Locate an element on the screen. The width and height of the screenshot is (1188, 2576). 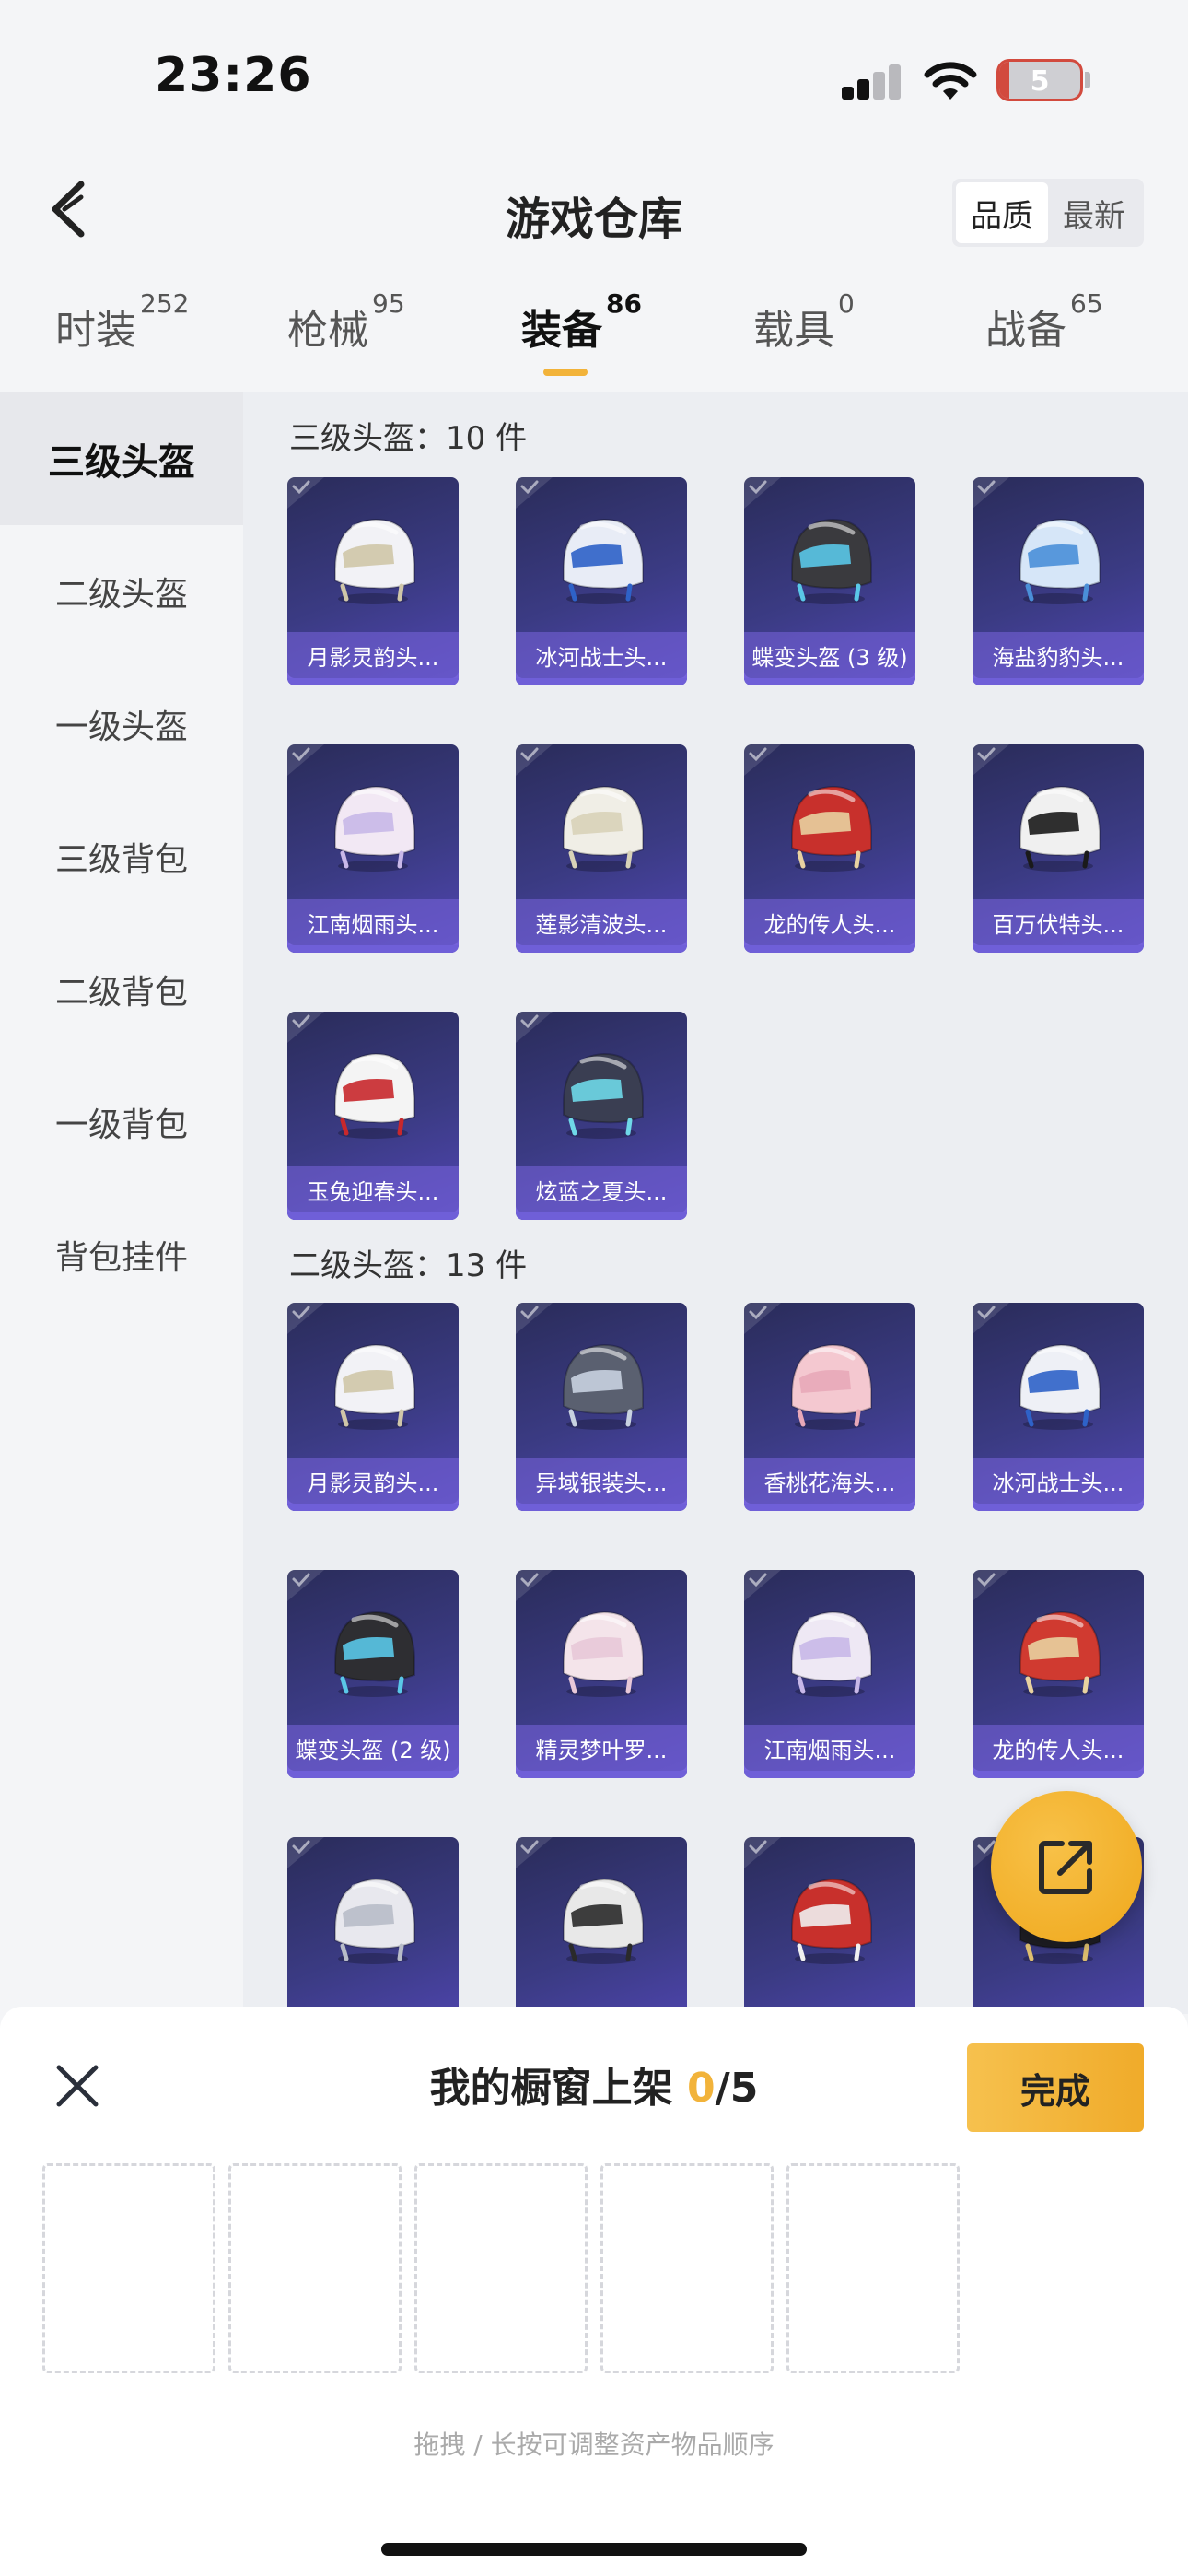
showcase-title-text: 我的橱窗上架 is located at coordinates (558, 2088).